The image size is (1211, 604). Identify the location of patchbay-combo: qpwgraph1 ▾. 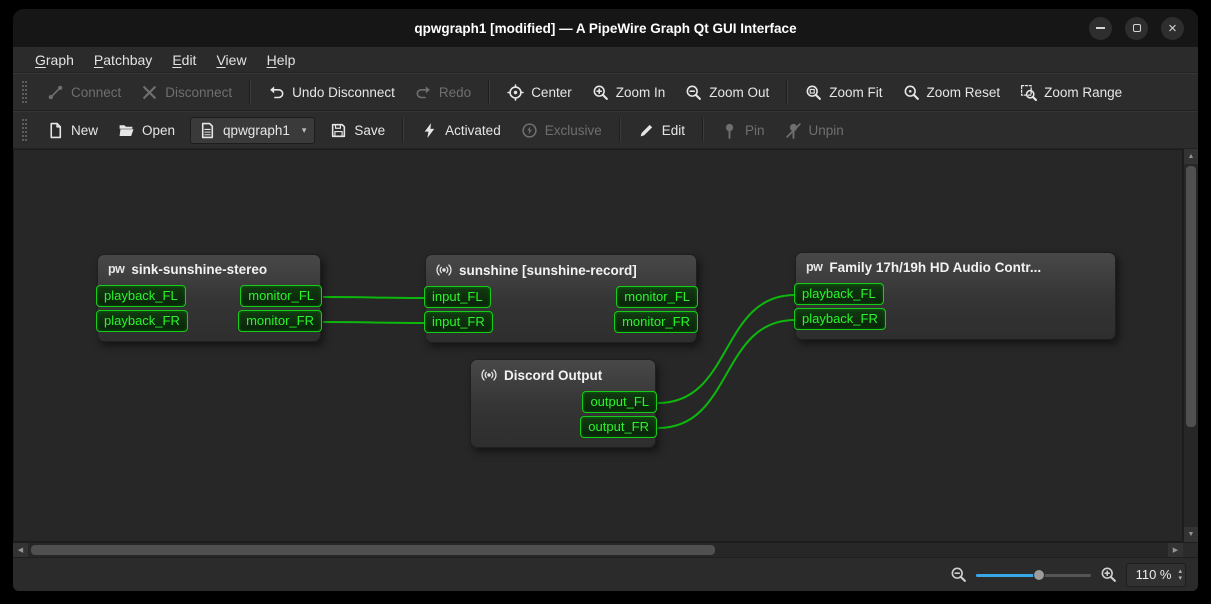
(253, 130).